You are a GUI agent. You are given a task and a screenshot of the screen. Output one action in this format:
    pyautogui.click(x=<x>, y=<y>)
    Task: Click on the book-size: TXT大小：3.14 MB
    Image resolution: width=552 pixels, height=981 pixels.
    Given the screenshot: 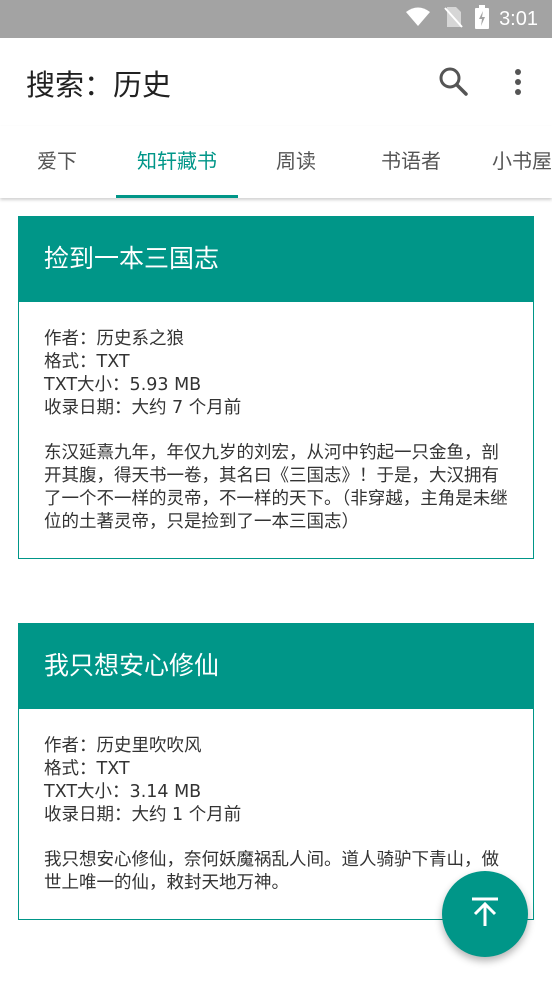 What is the action you would take?
    pyautogui.click(x=123, y=792)
    